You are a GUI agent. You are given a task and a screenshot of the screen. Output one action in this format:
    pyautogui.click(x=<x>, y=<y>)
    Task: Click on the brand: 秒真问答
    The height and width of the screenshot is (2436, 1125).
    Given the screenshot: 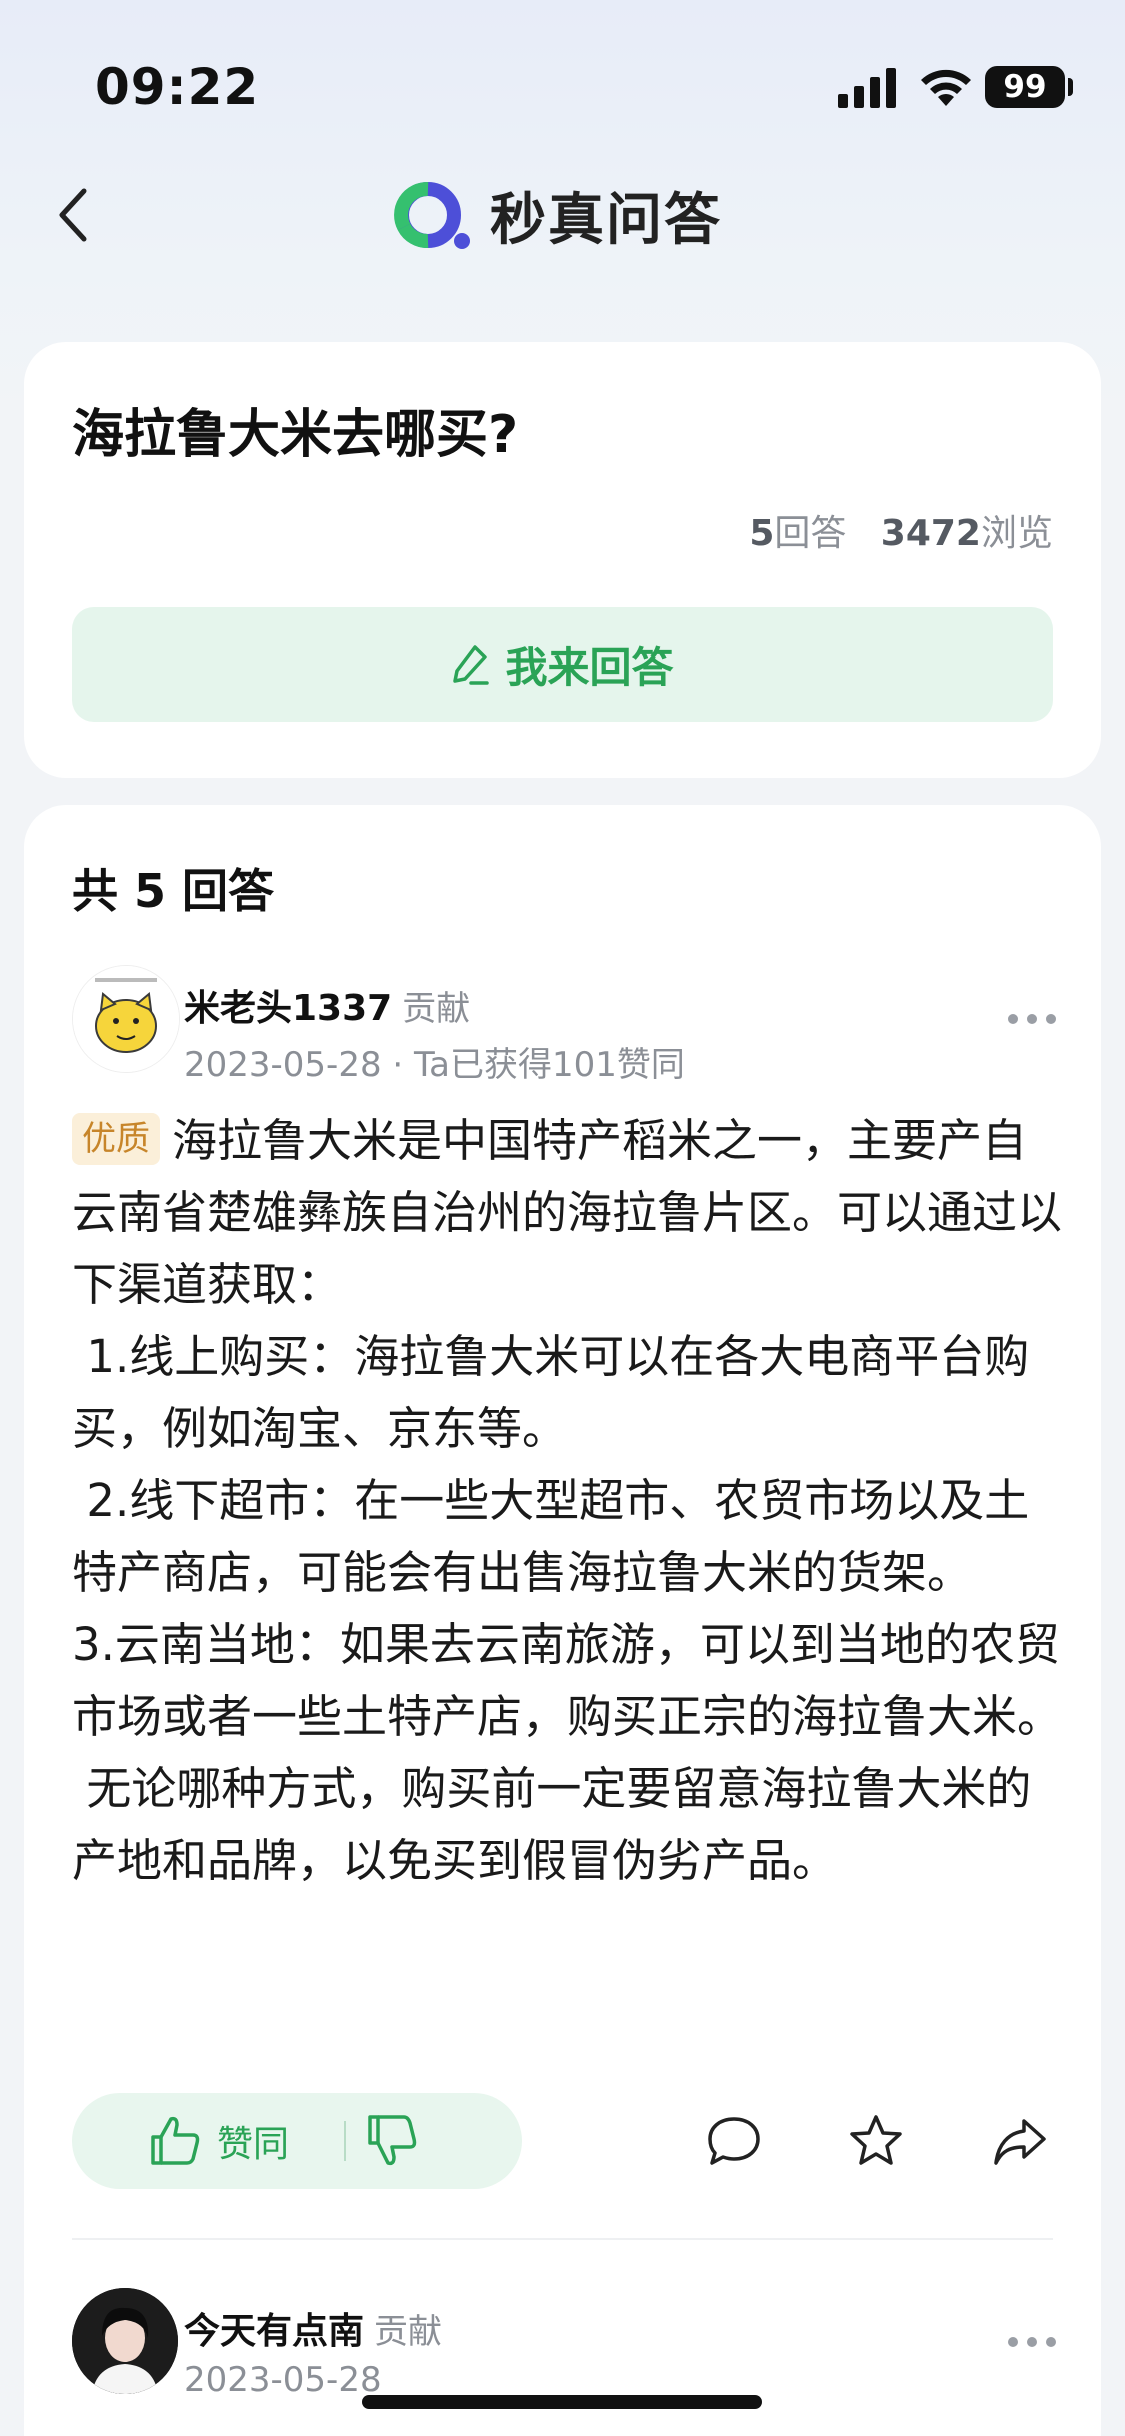 What is the action you would take?
    pyautogui.click(x=557, y=215)
    